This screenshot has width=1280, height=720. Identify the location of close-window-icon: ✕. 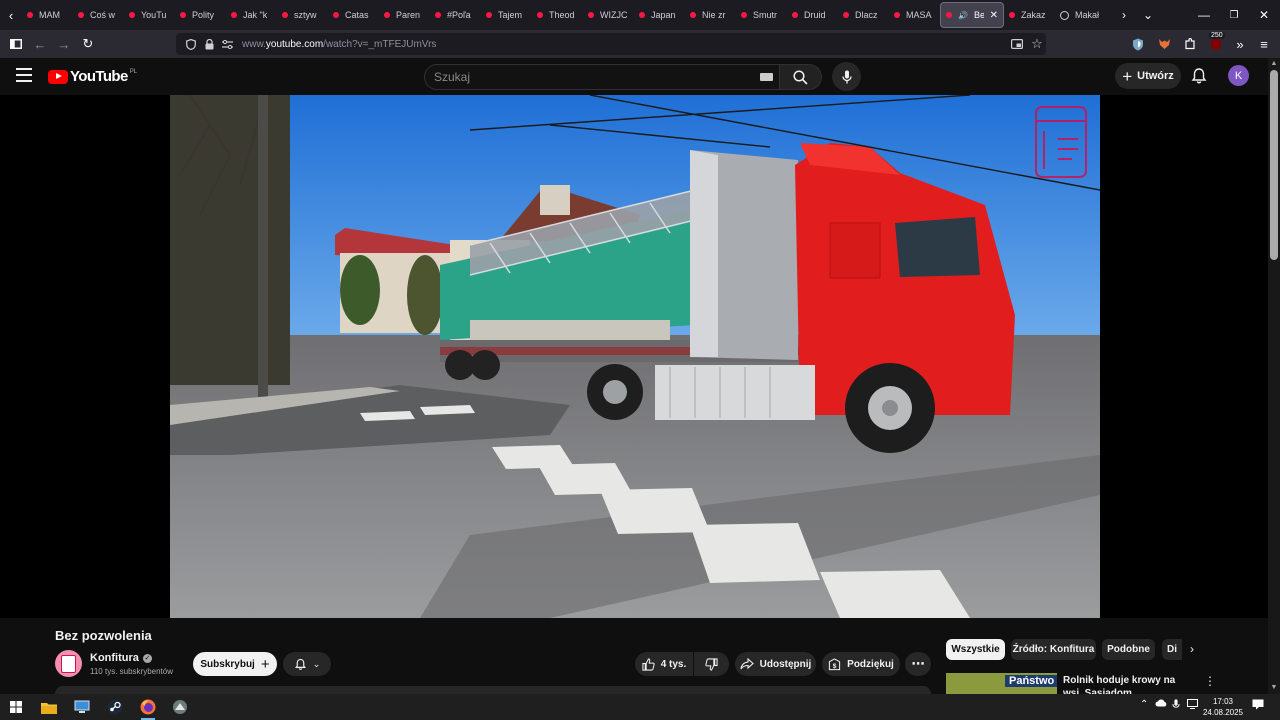
(1264, 15).